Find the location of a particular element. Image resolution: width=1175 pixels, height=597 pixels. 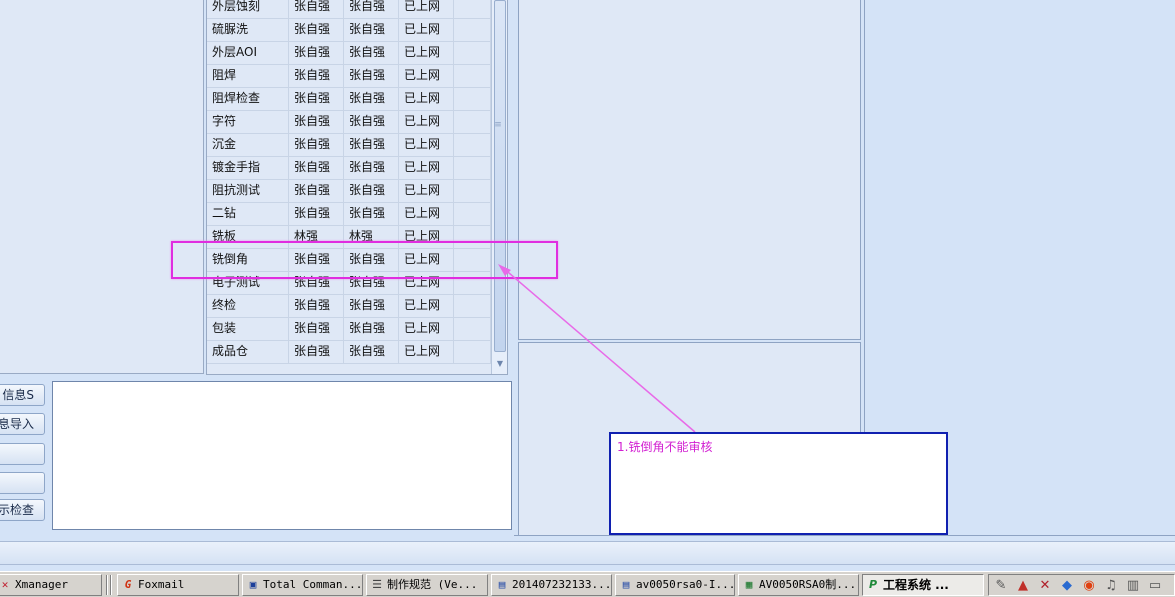

antivirus-icon: ▲ is located at coordinates (1023, 586).